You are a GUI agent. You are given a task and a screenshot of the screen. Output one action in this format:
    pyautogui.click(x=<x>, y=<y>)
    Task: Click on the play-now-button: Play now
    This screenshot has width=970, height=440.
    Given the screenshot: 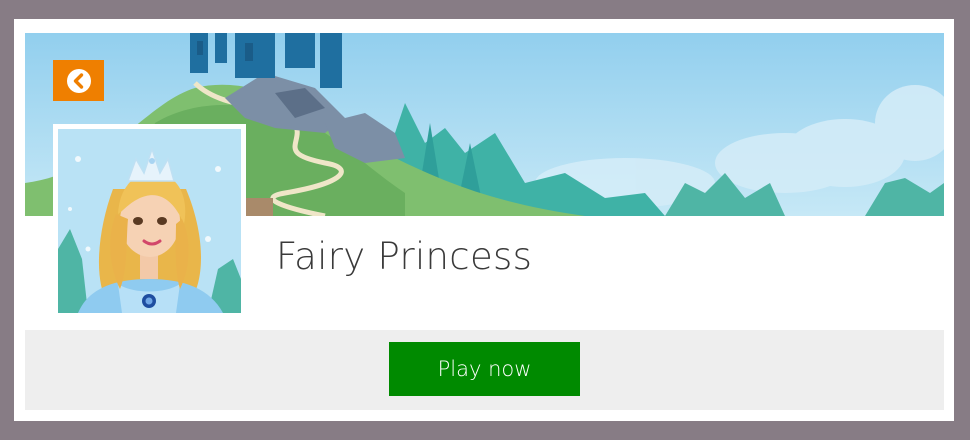 What is the action you would take?
    pyautogui.click(x=484, y=369)
    